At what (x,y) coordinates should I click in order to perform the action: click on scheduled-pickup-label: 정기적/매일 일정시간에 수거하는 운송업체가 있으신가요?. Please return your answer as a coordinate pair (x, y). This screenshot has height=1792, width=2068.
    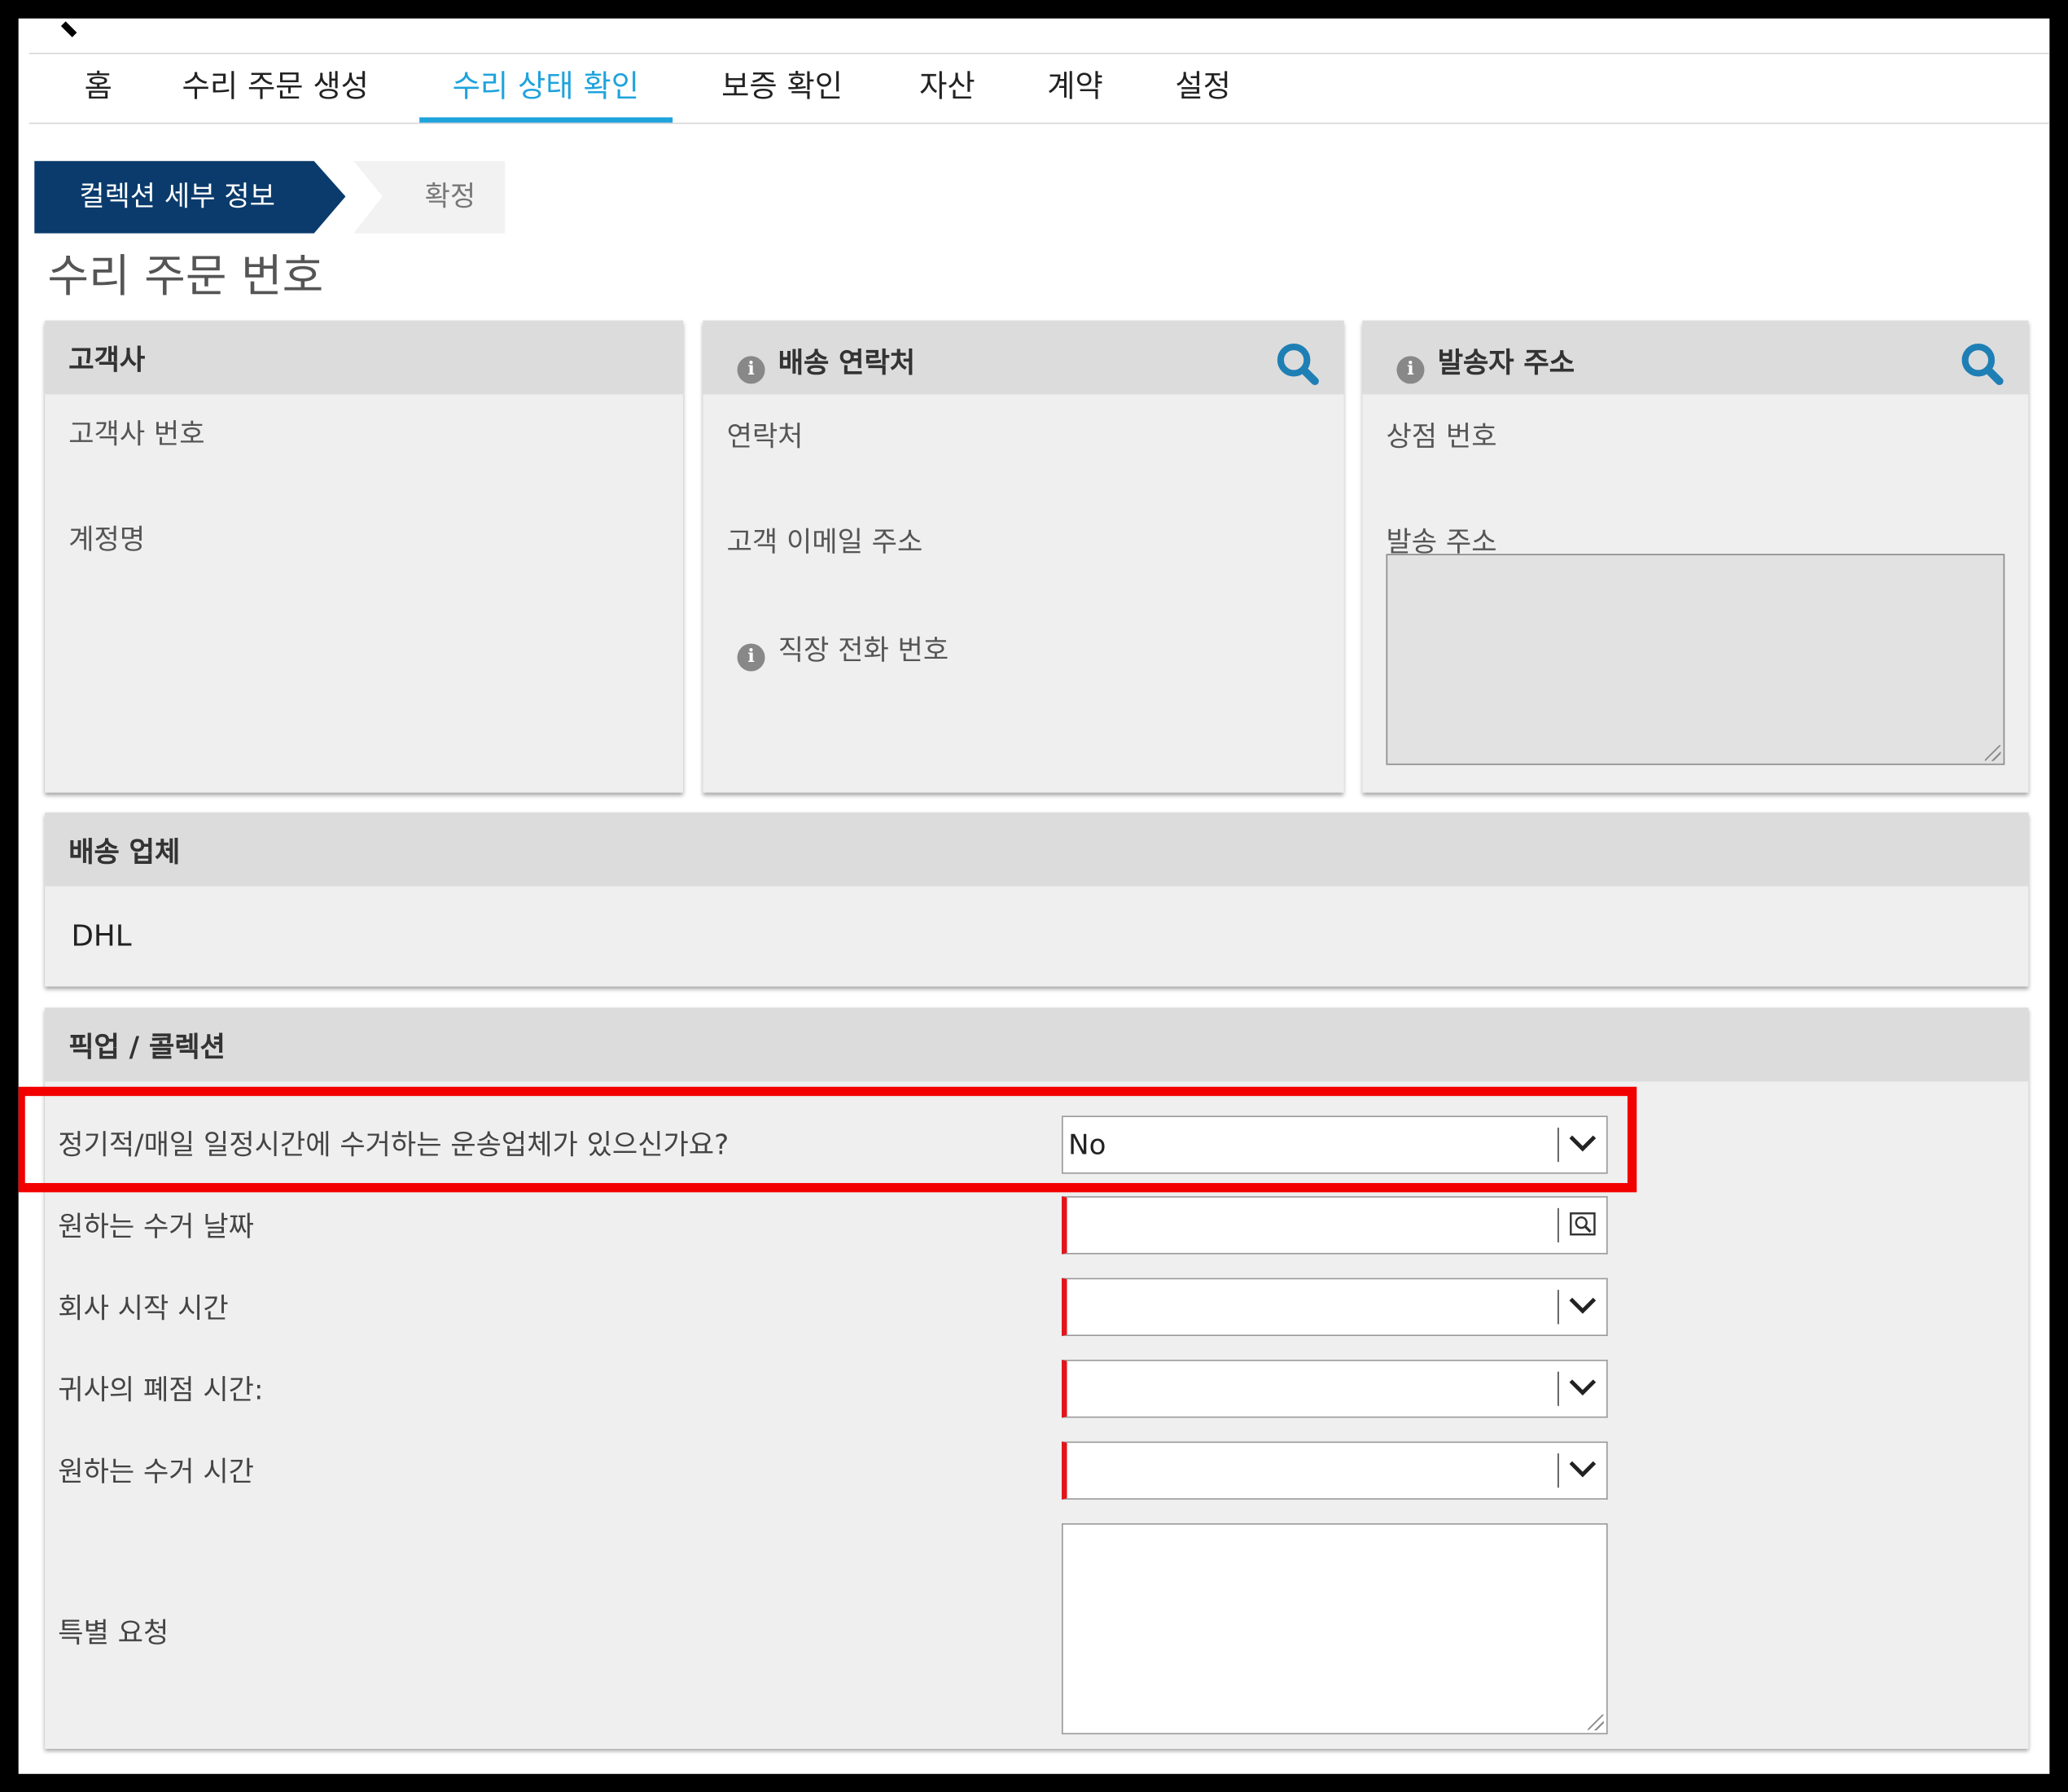
    Looking at the image, I should click on (393, 1144).